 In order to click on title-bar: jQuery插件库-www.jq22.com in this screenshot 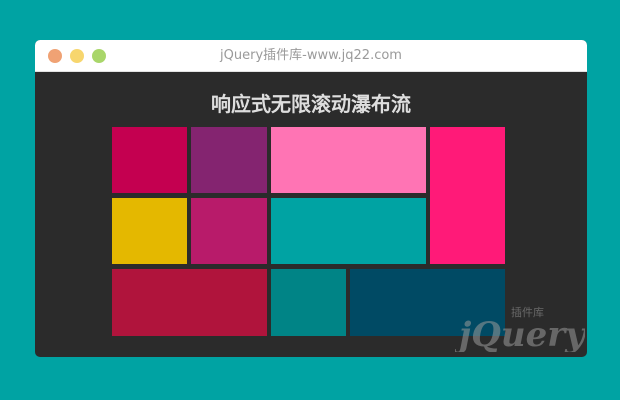, I will do `click(311, 56)`.